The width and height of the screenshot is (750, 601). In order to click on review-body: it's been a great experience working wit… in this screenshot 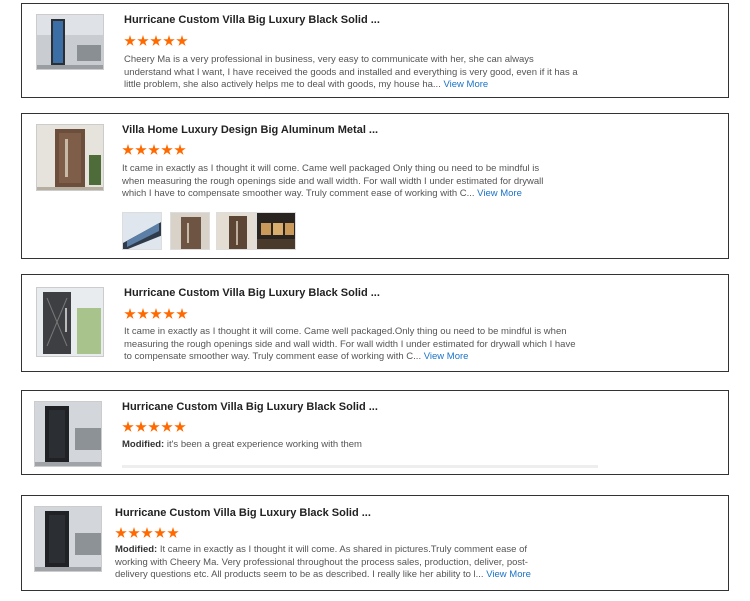, I will do `click(264, 444)`.